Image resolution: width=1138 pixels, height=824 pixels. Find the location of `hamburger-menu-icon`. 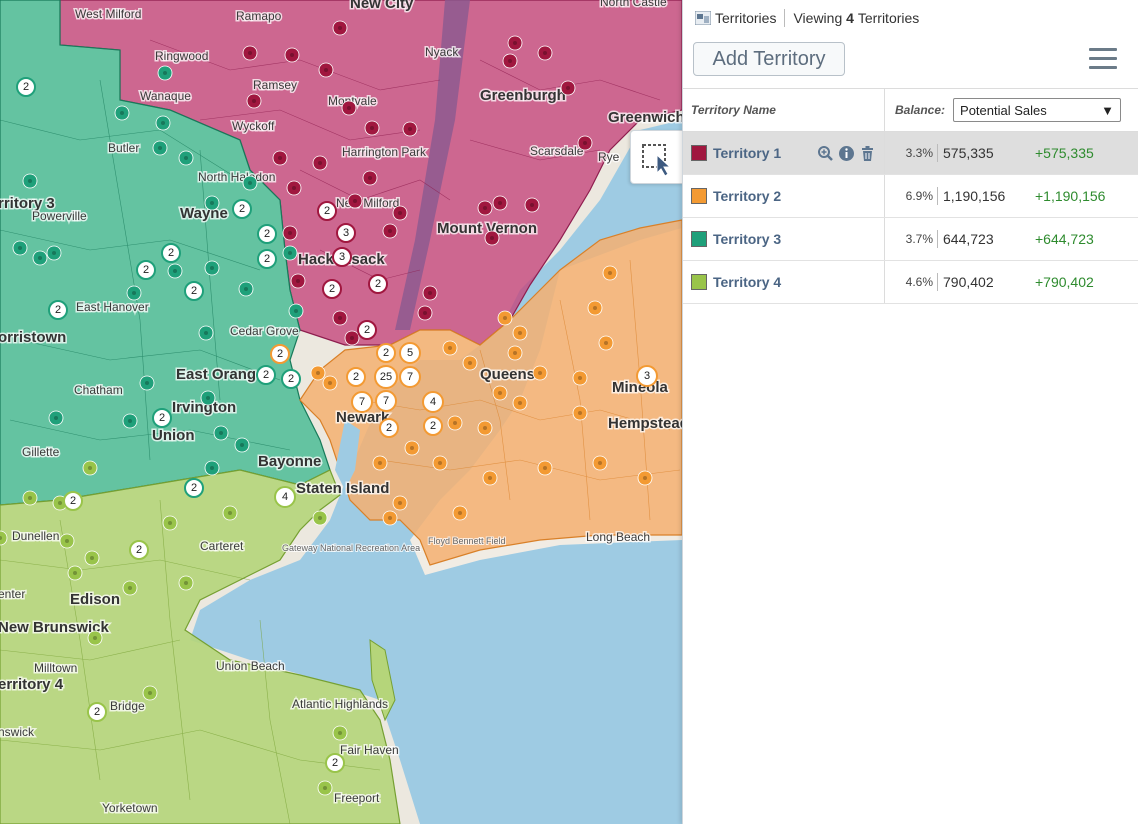

hamburger-menu-icon is located at coordinates (1103, 59).